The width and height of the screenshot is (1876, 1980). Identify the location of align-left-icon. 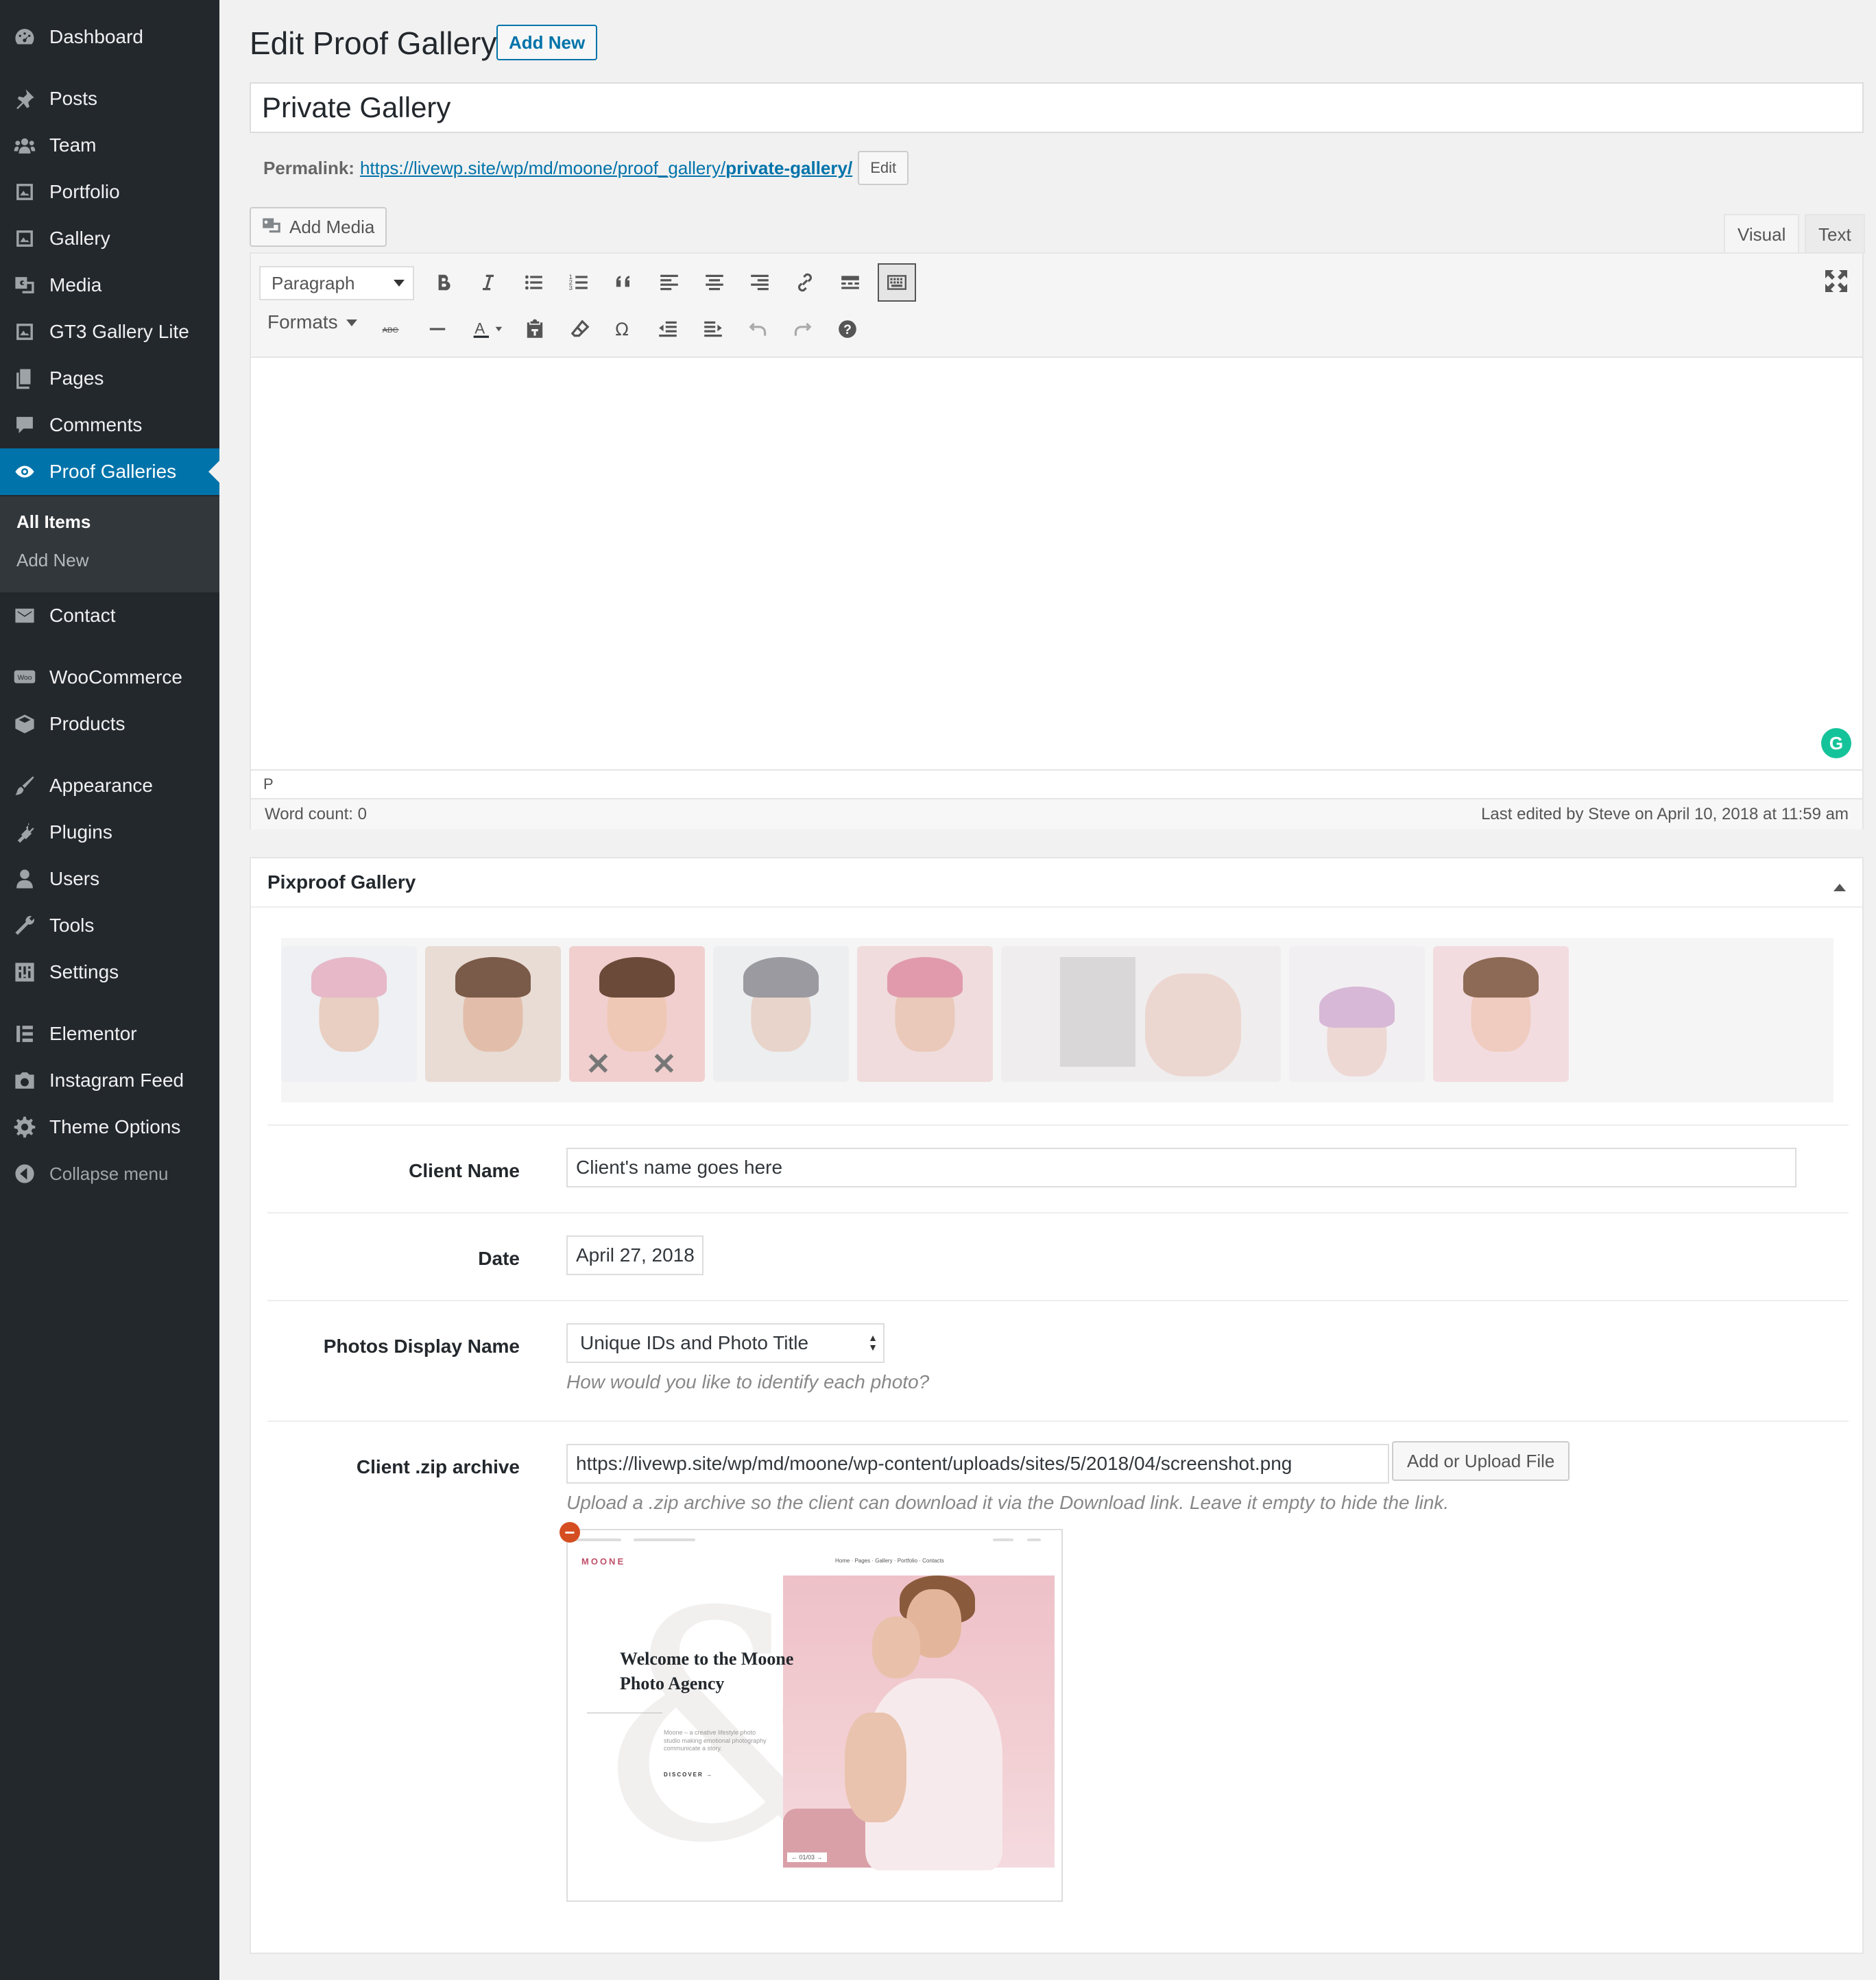
(669, 282).